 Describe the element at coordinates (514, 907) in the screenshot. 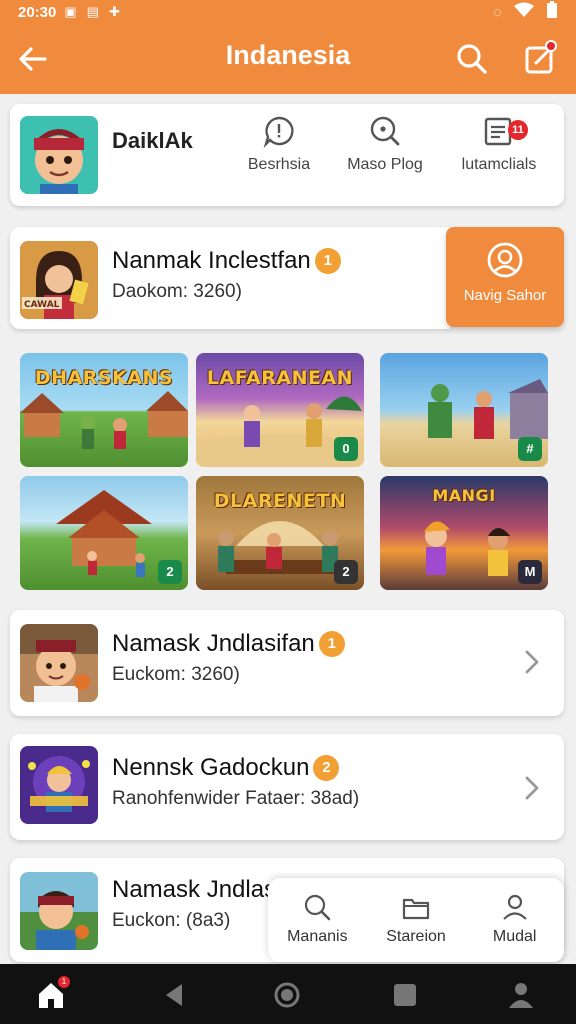

I see `person-icon` at that location.